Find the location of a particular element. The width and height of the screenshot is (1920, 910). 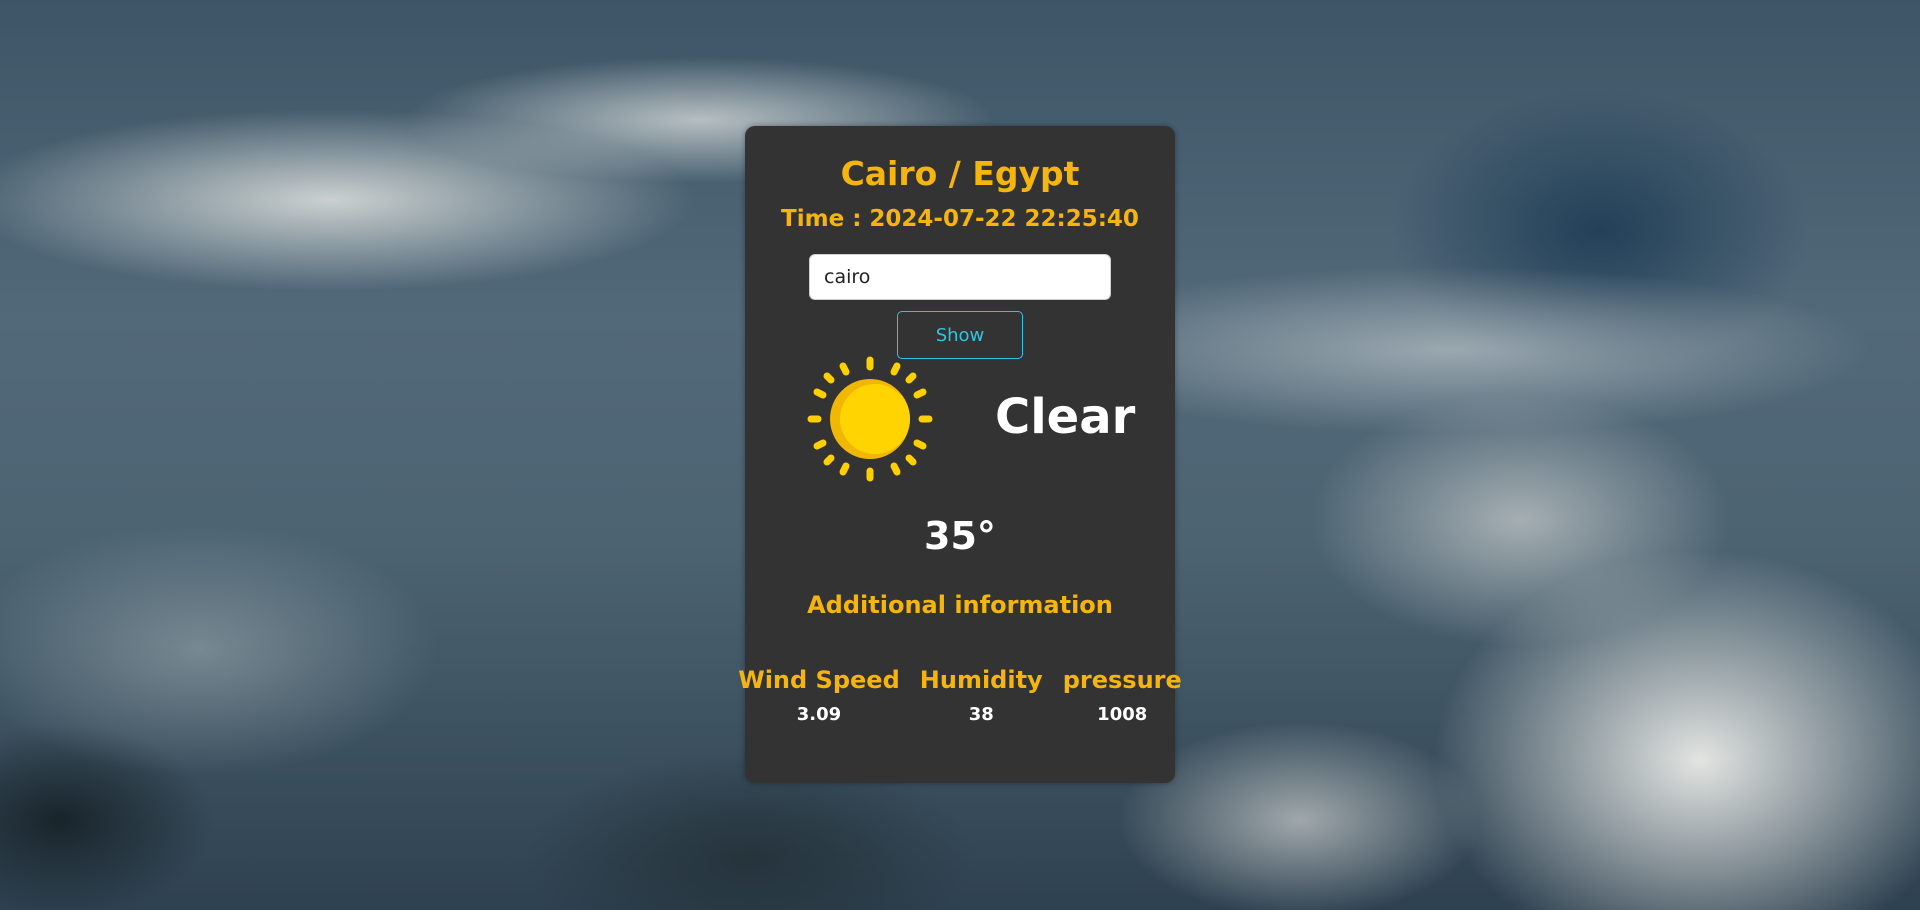

sun-icon is located at coordinates (870, 419).